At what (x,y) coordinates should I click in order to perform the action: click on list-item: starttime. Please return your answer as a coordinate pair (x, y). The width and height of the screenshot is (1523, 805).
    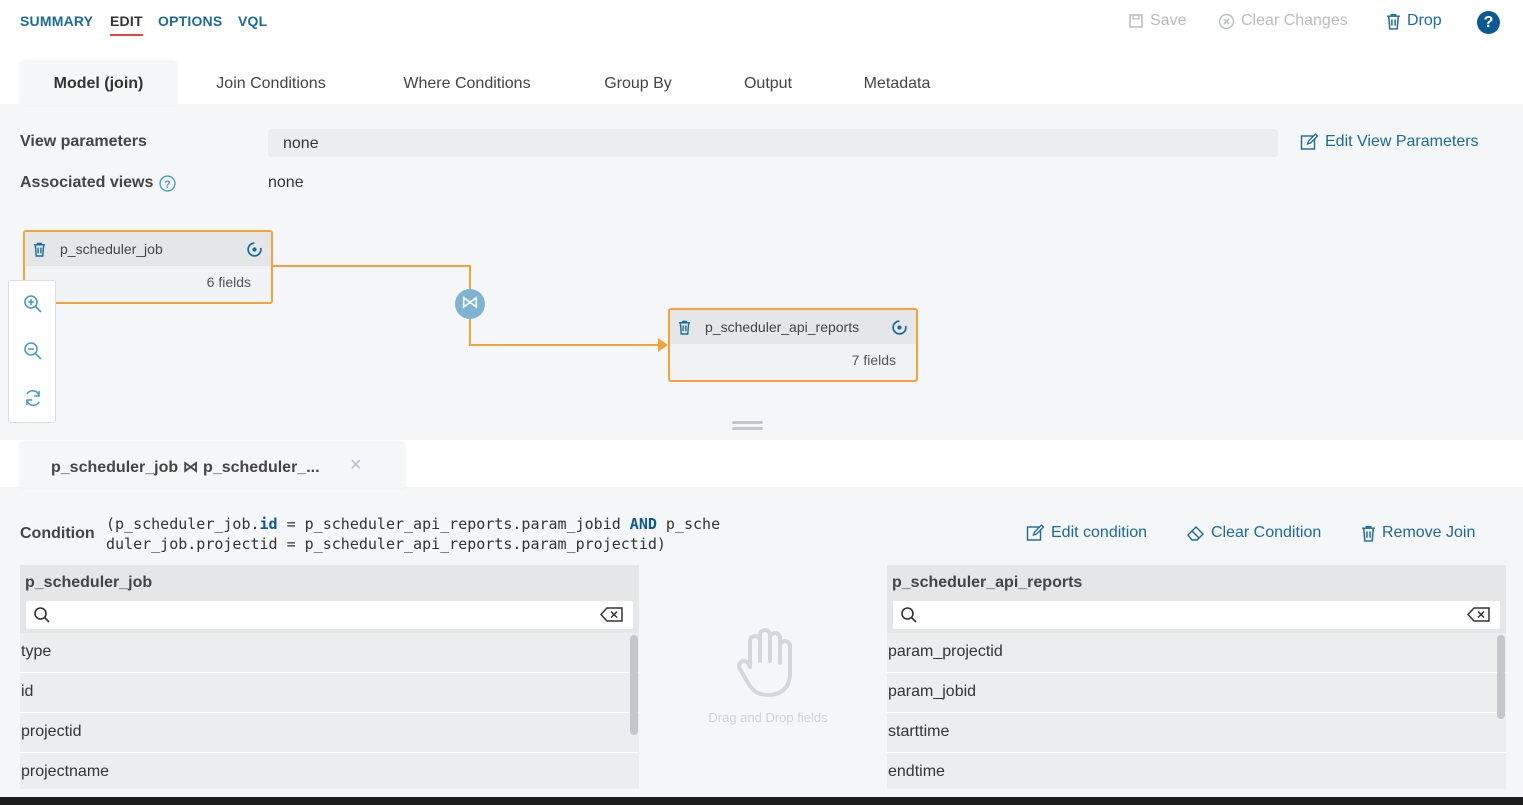
    Looking at the image, I should click on (1196, 733).